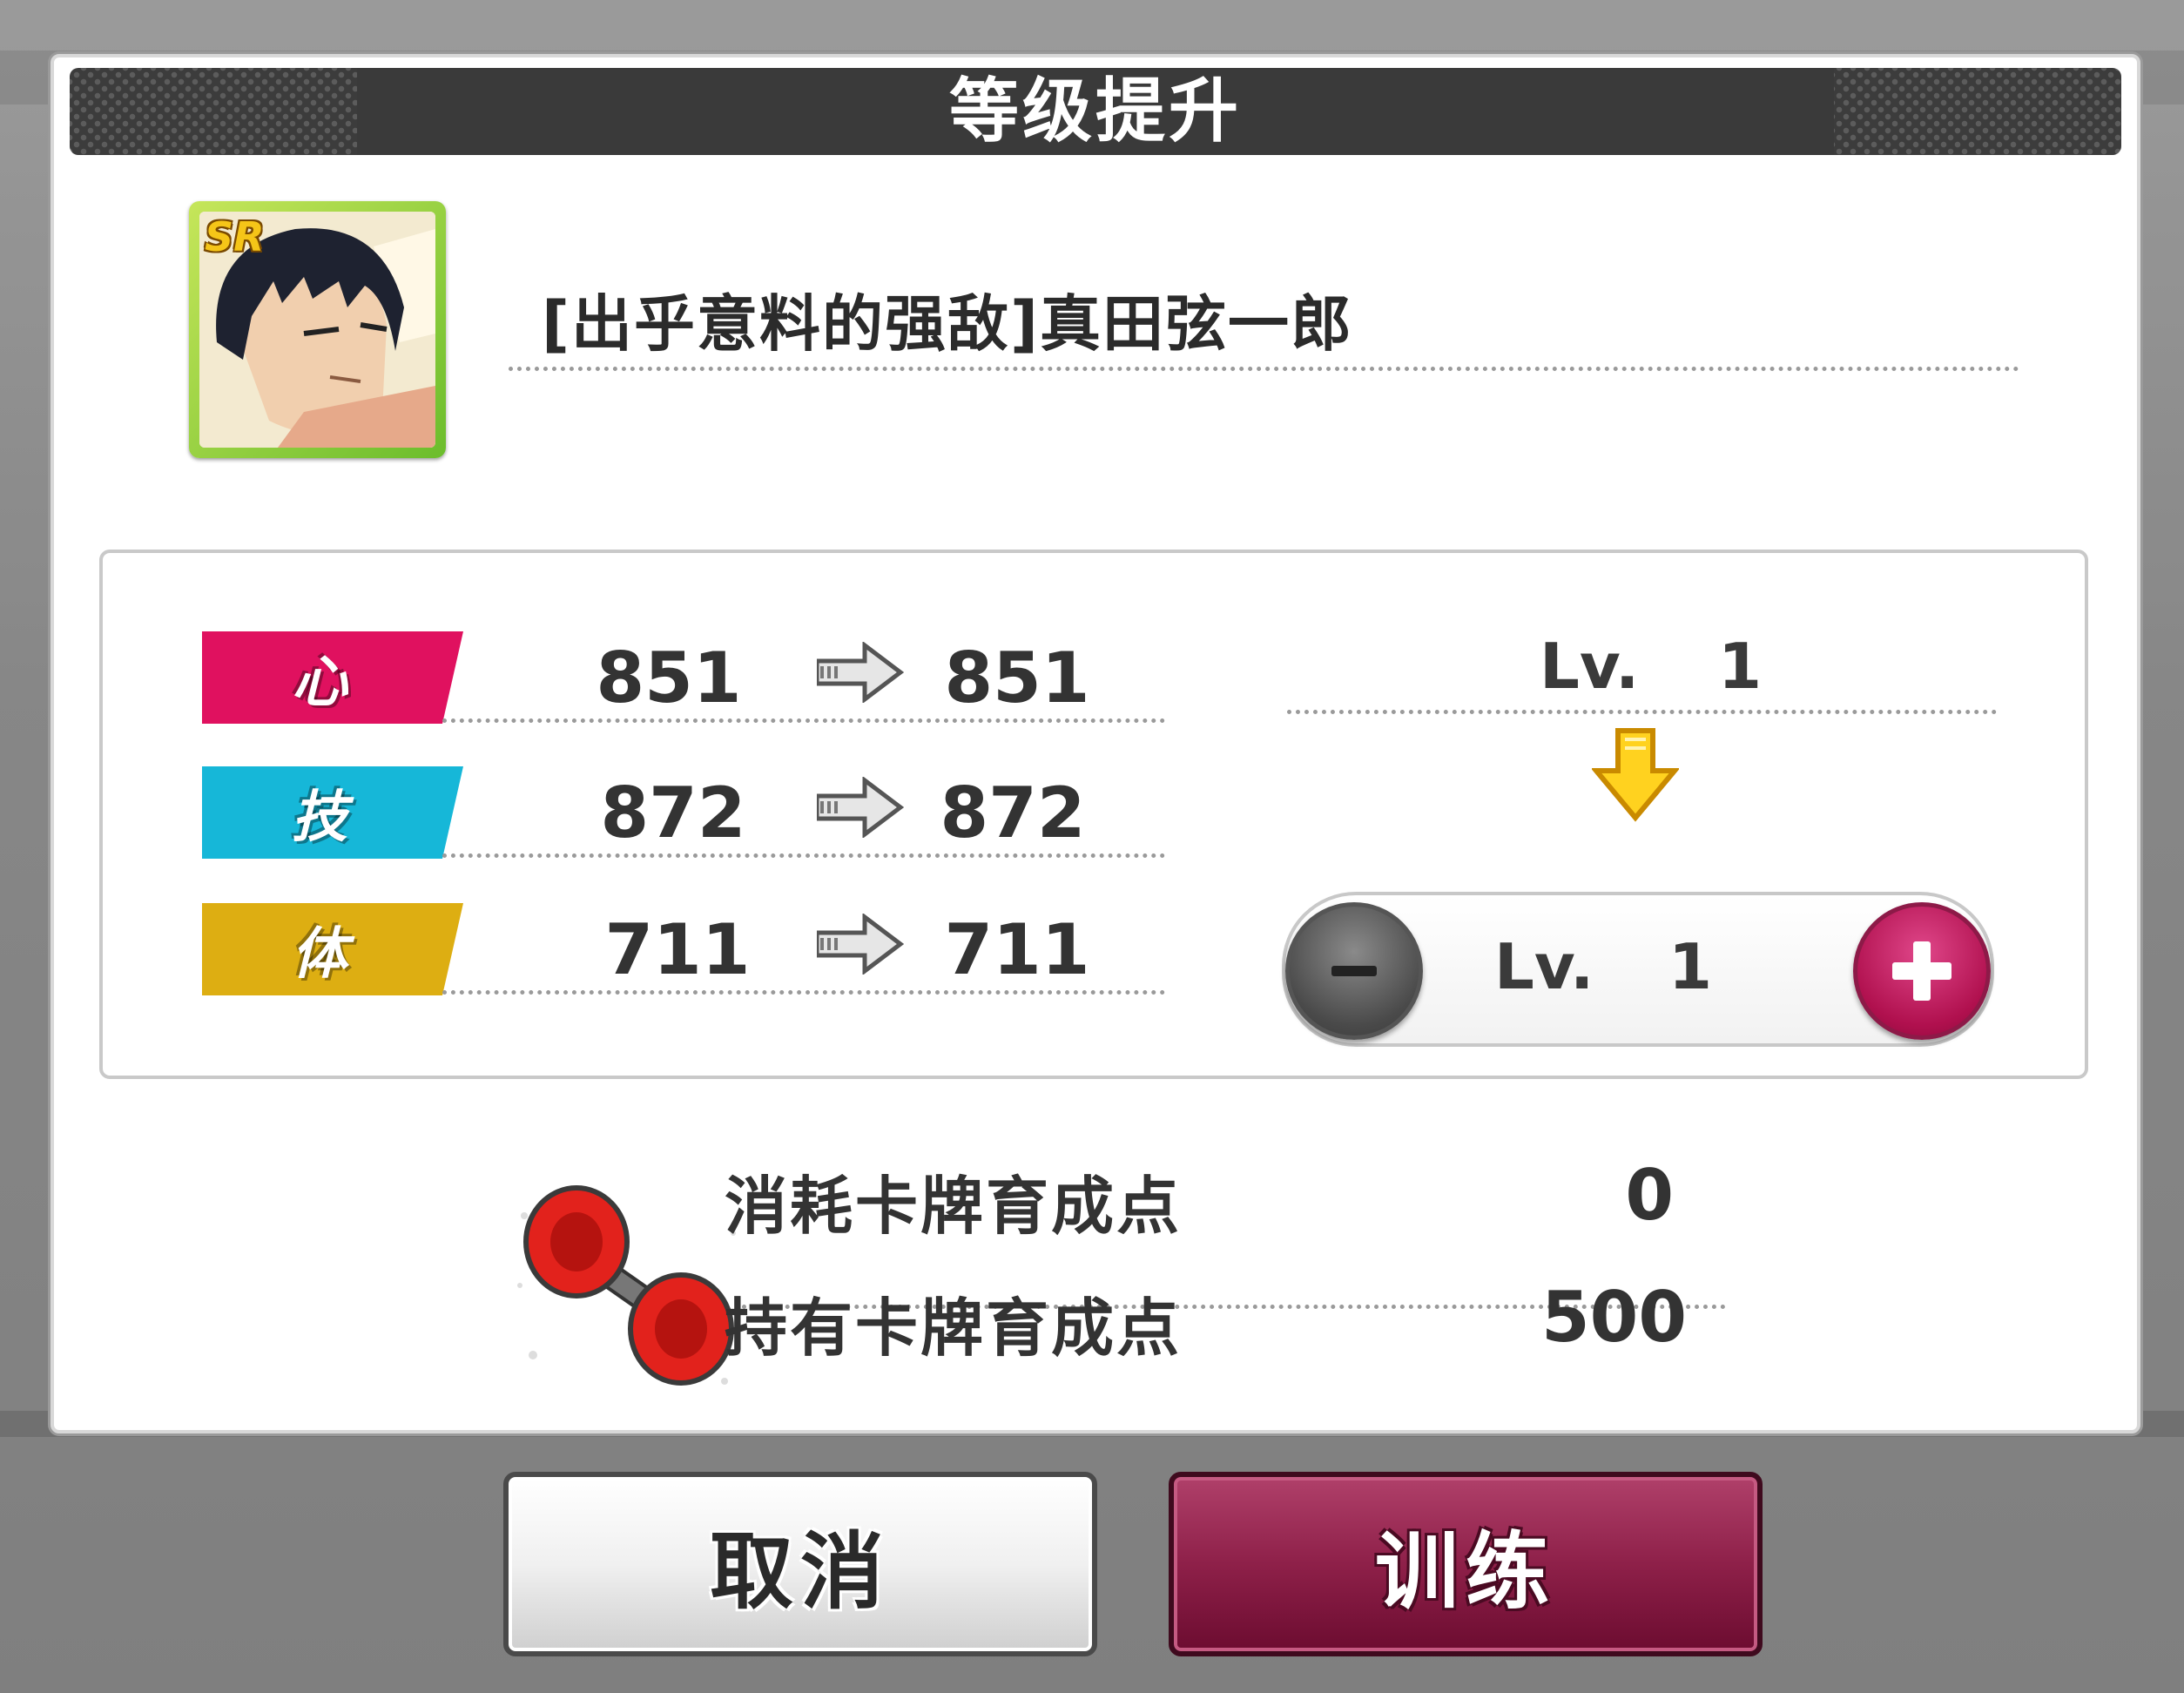  I want to click on level-selector: Lv. 1, so click(1638, 970).